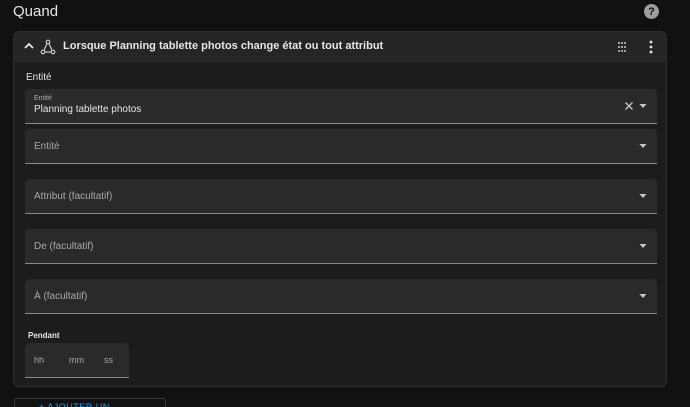  Describe the element at coordinates (651, 11) in the screenshot. I see `help-icon: ?` at that location.